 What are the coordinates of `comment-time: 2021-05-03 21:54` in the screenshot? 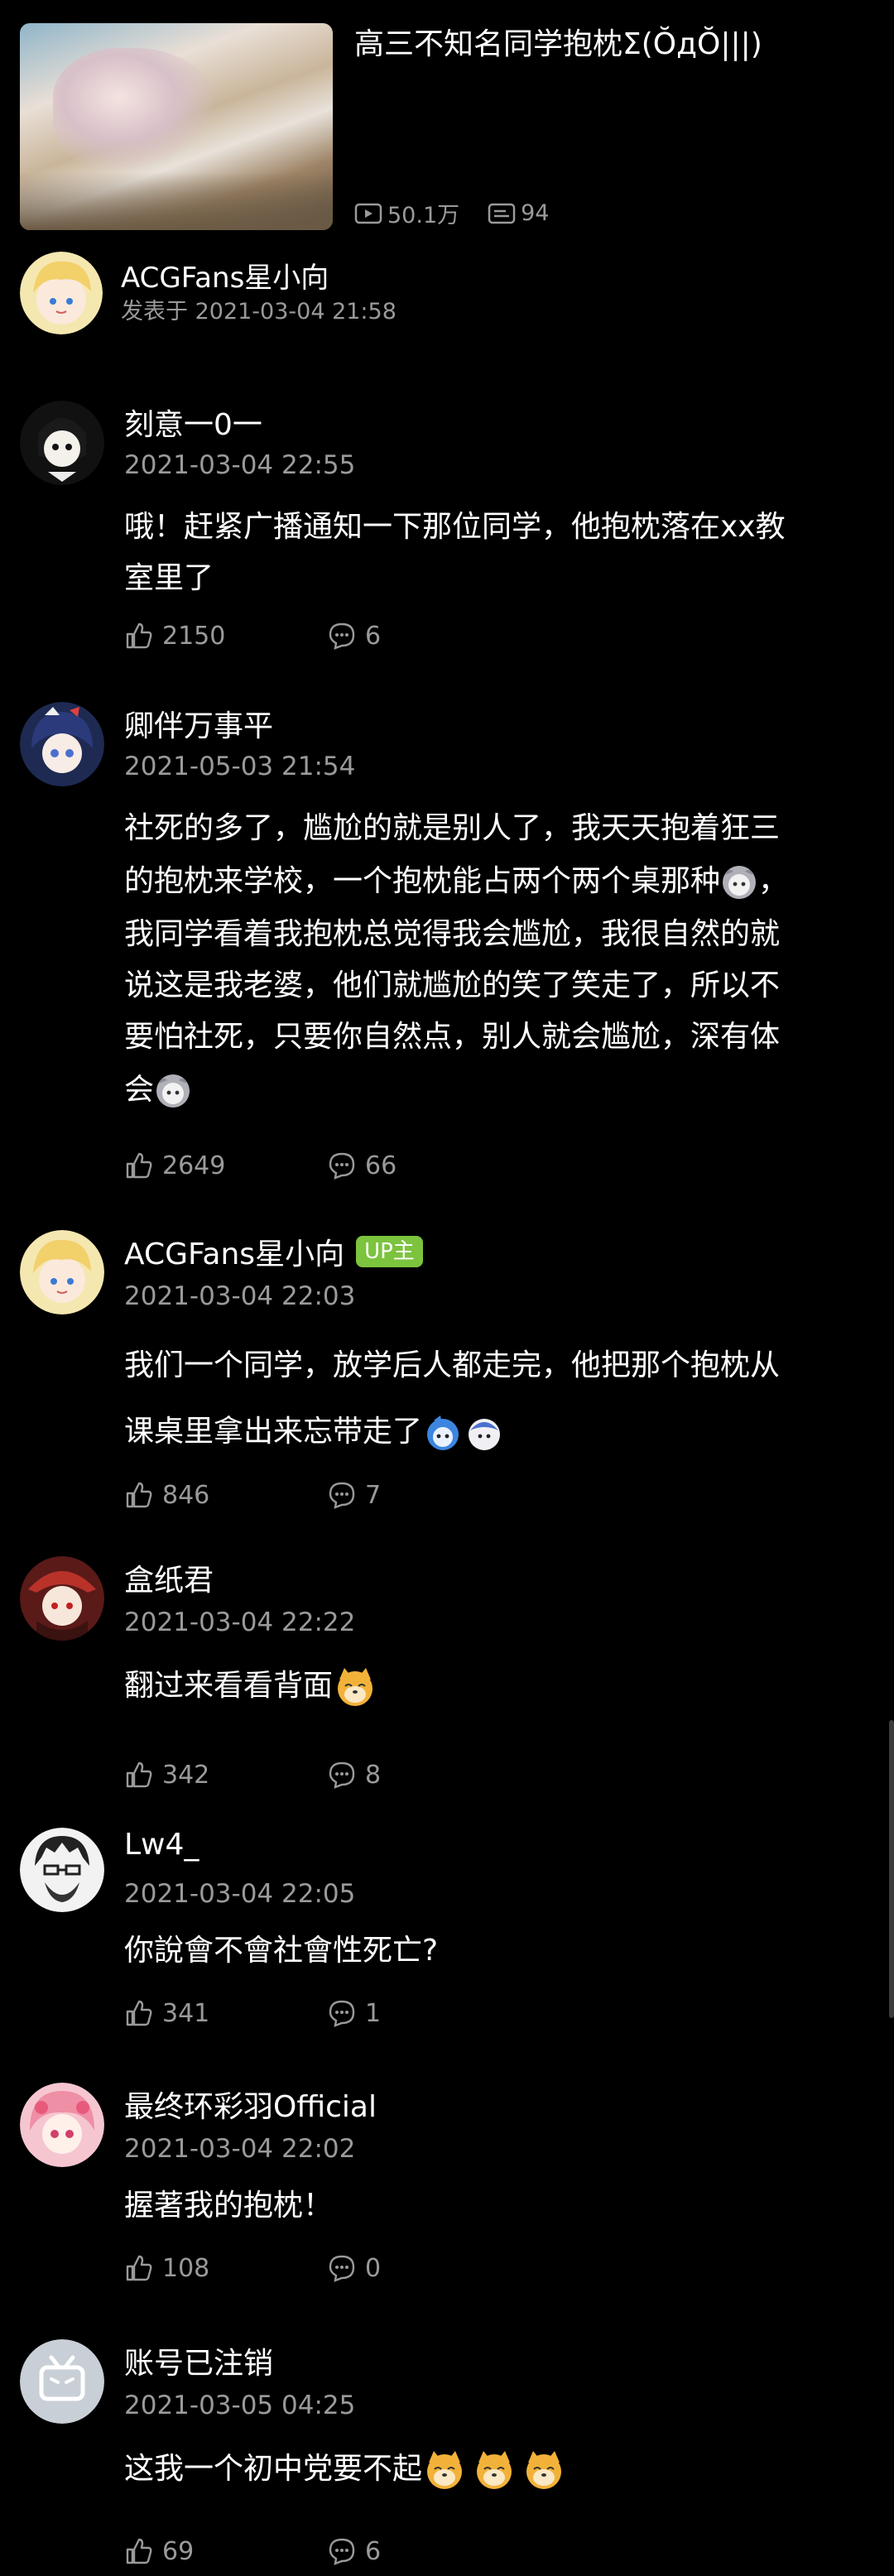 It's located at (240, 766).